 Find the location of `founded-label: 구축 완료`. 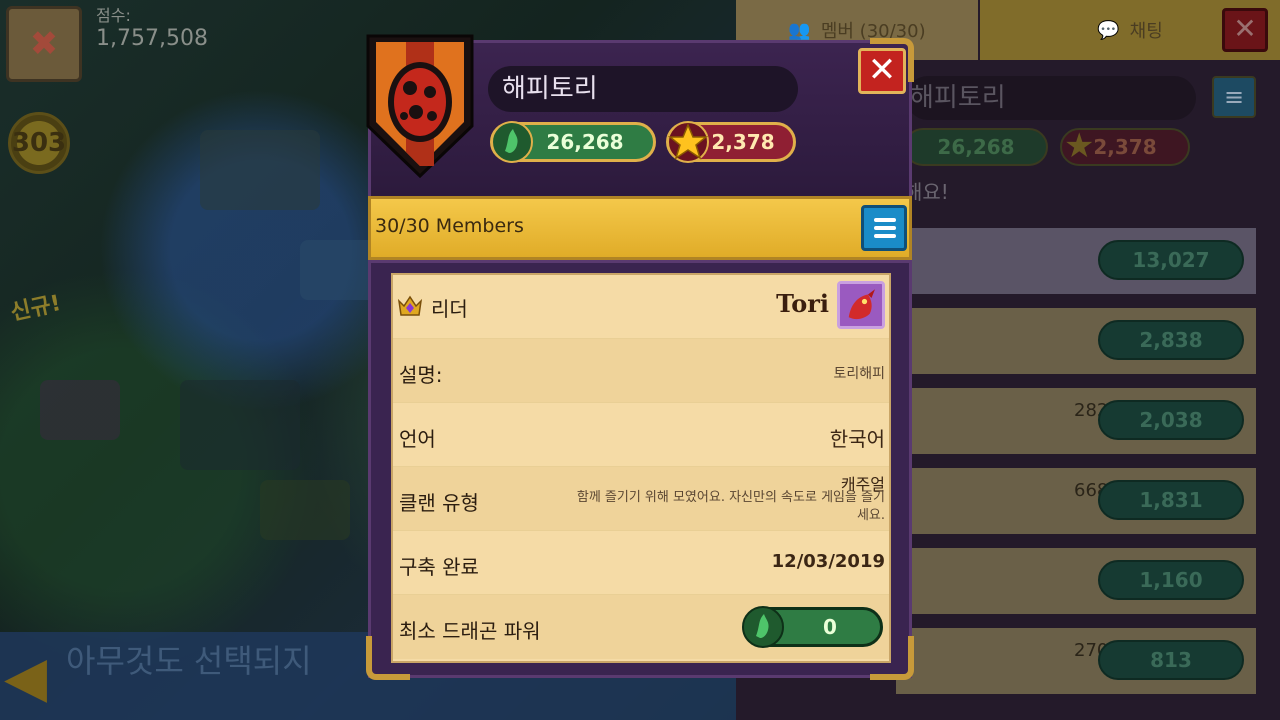

founded-label: 구축 완료 is located at coordinates (439, 567).